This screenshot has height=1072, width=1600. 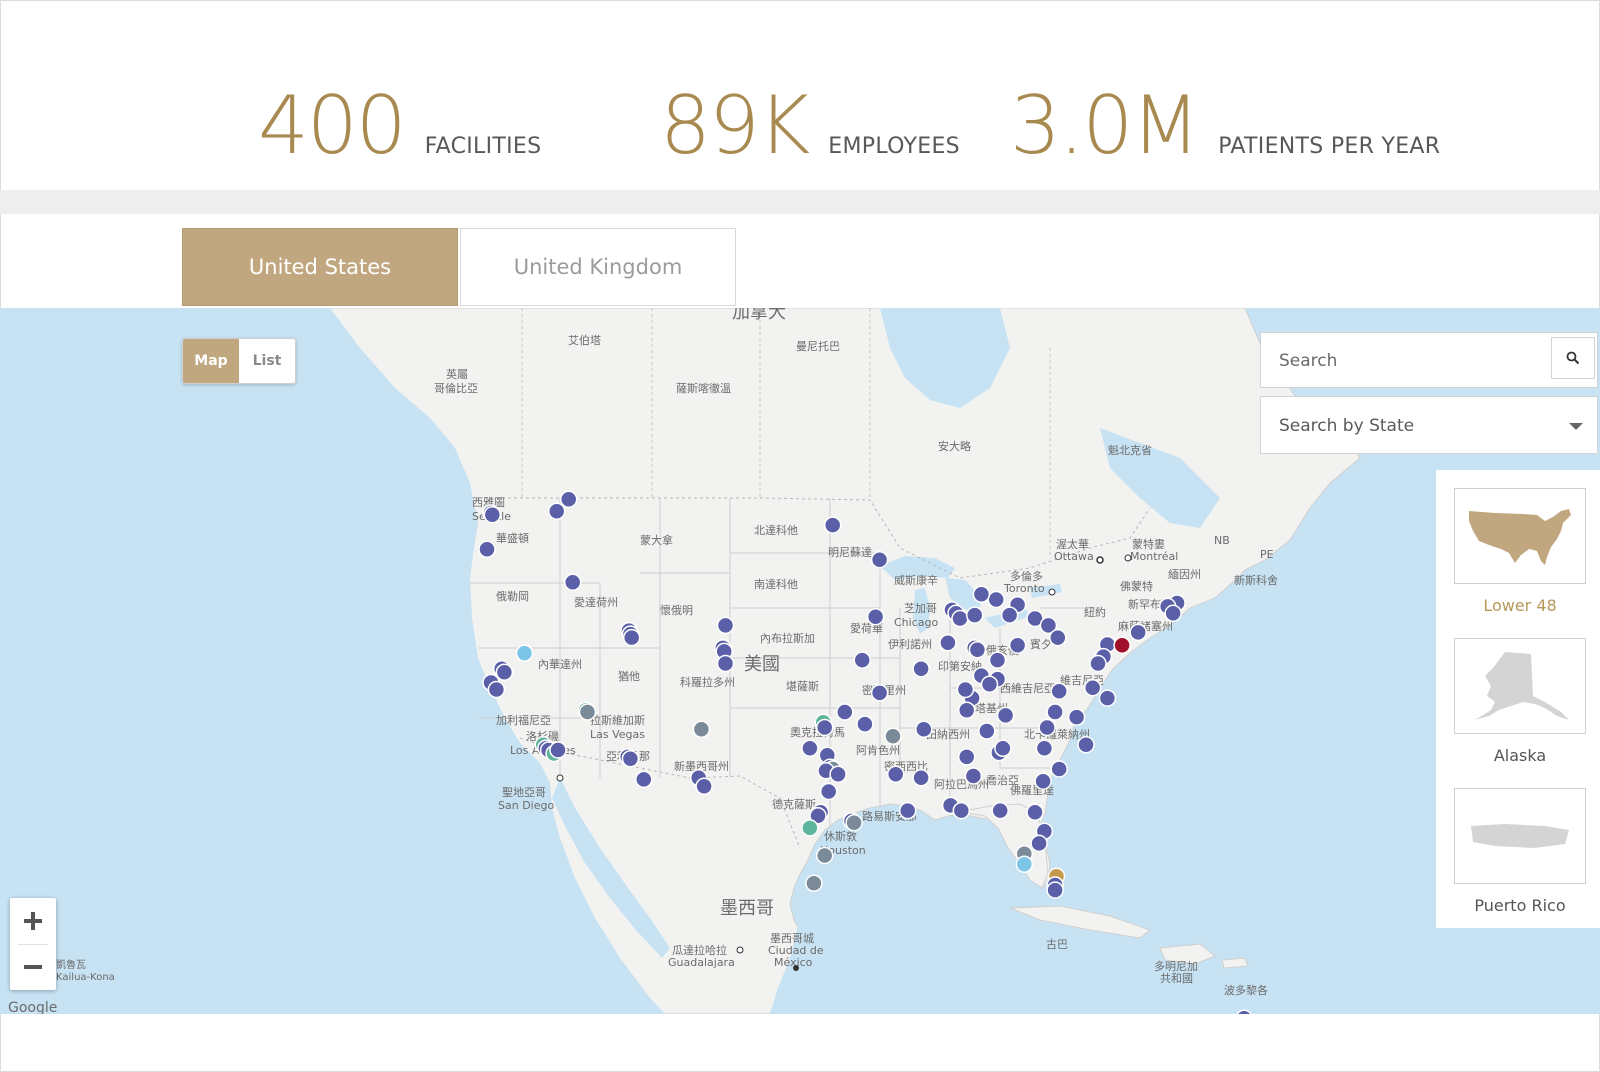 What do you see at coordinates (910, 644) in the screenshot?
I see `map-label: 伊利諾州` at bounding box center [910, 644].